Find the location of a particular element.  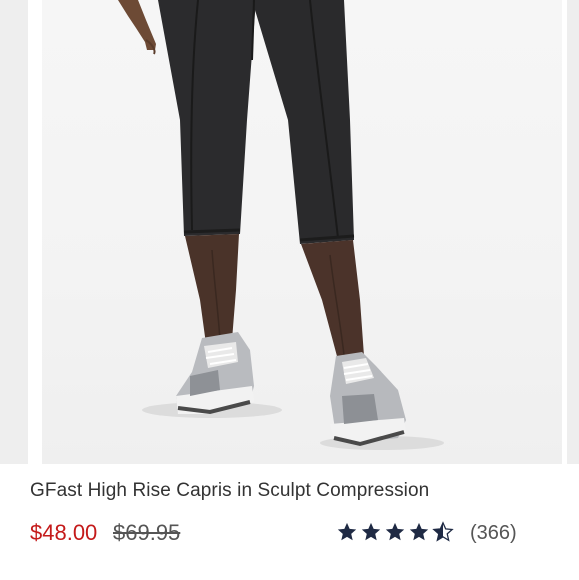

original-price: $69.95 is located at coordinates (147, 532).